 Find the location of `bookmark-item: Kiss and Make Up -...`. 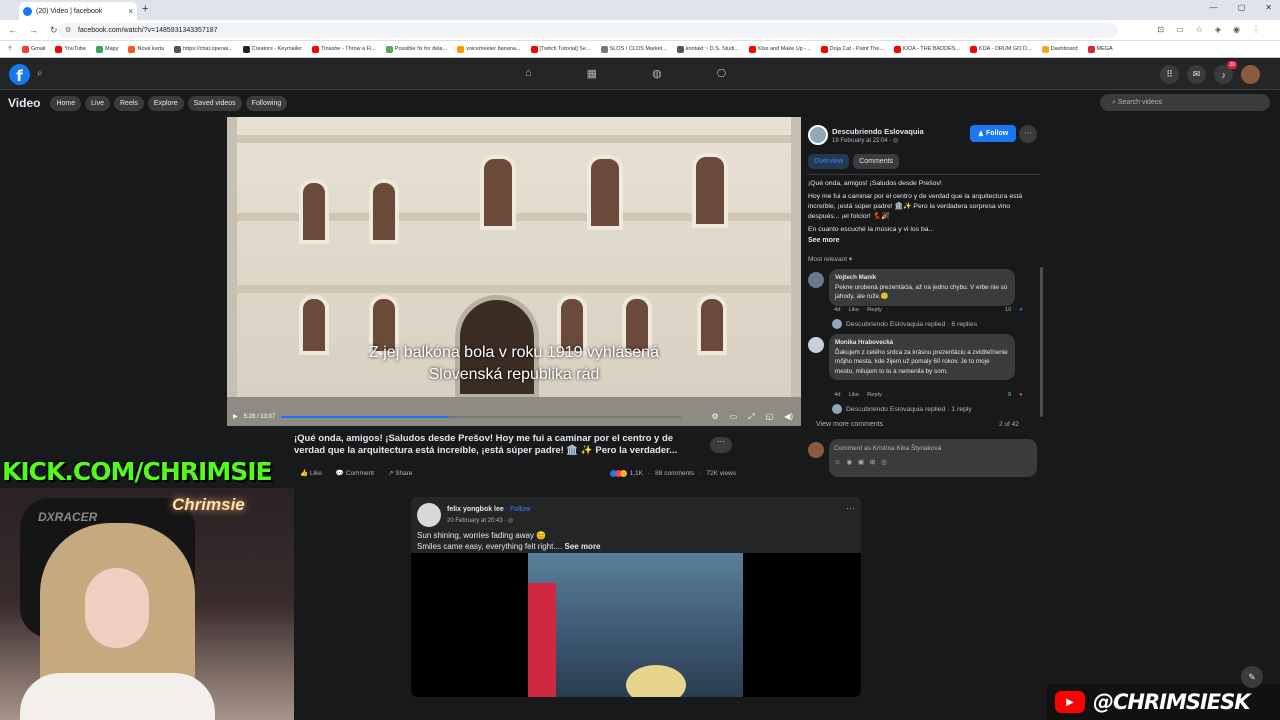

bookmark-item: Kiss and Make Up -... is located at coordinates (780, 49).